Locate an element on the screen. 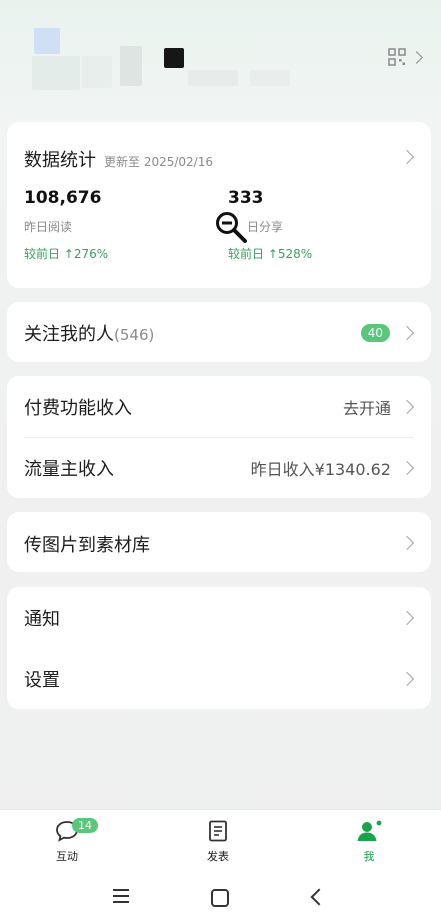  tab-badge: 14 is located at coordinates (85, 825).